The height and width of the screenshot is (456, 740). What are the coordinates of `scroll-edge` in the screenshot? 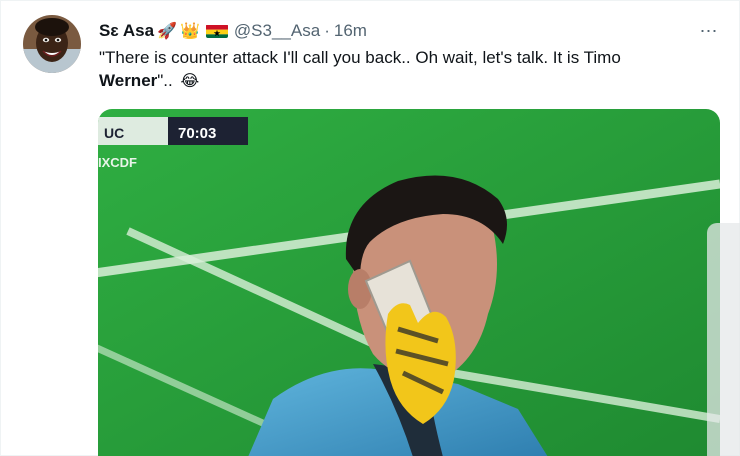 It's located at (723, 339).